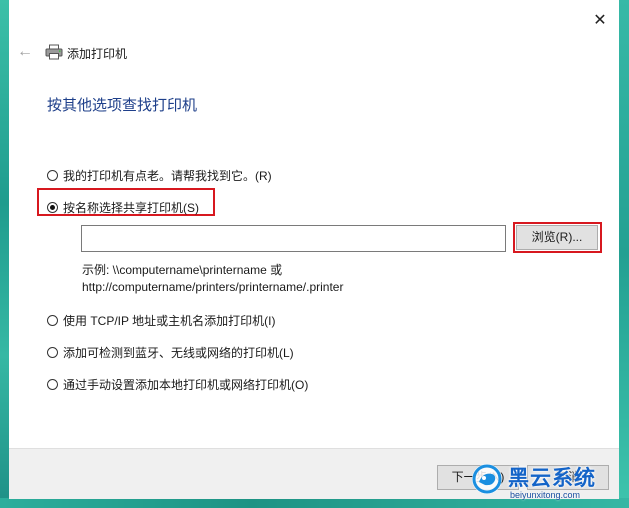 The height and width of the screenshot is (508, 629). I want to click on option-label: 我的打印机有点老。请帮我找到它。(R), so click(167, 176).